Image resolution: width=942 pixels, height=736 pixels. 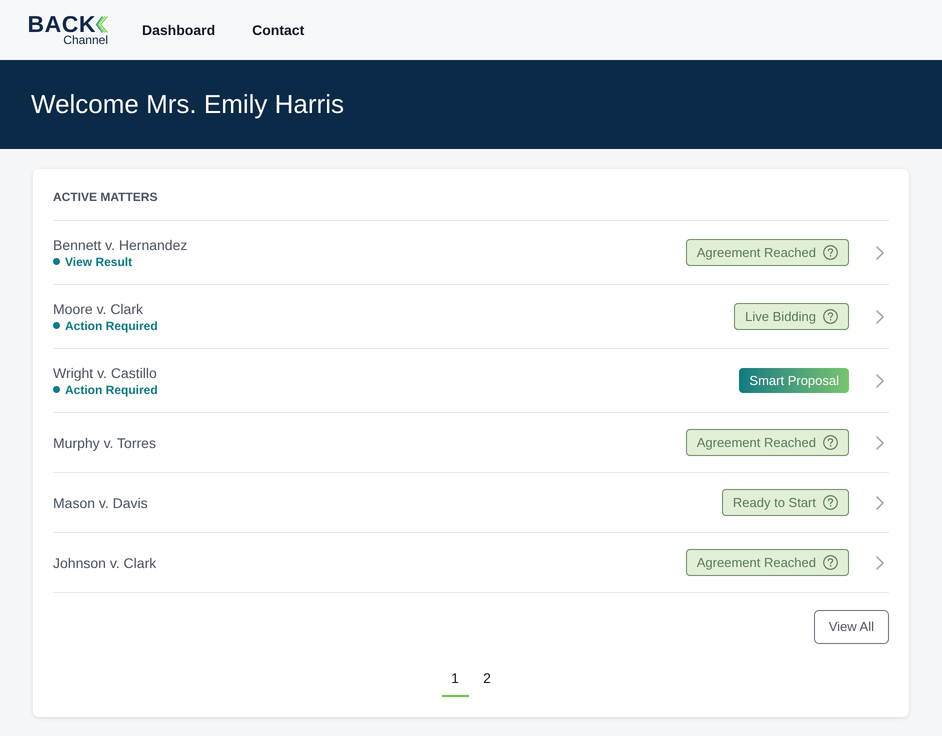 What do you see at coordinates (105, 443) in the screenshot?
I see `matter-name: Murphy v. Torres` at bounding box center [105, 443].